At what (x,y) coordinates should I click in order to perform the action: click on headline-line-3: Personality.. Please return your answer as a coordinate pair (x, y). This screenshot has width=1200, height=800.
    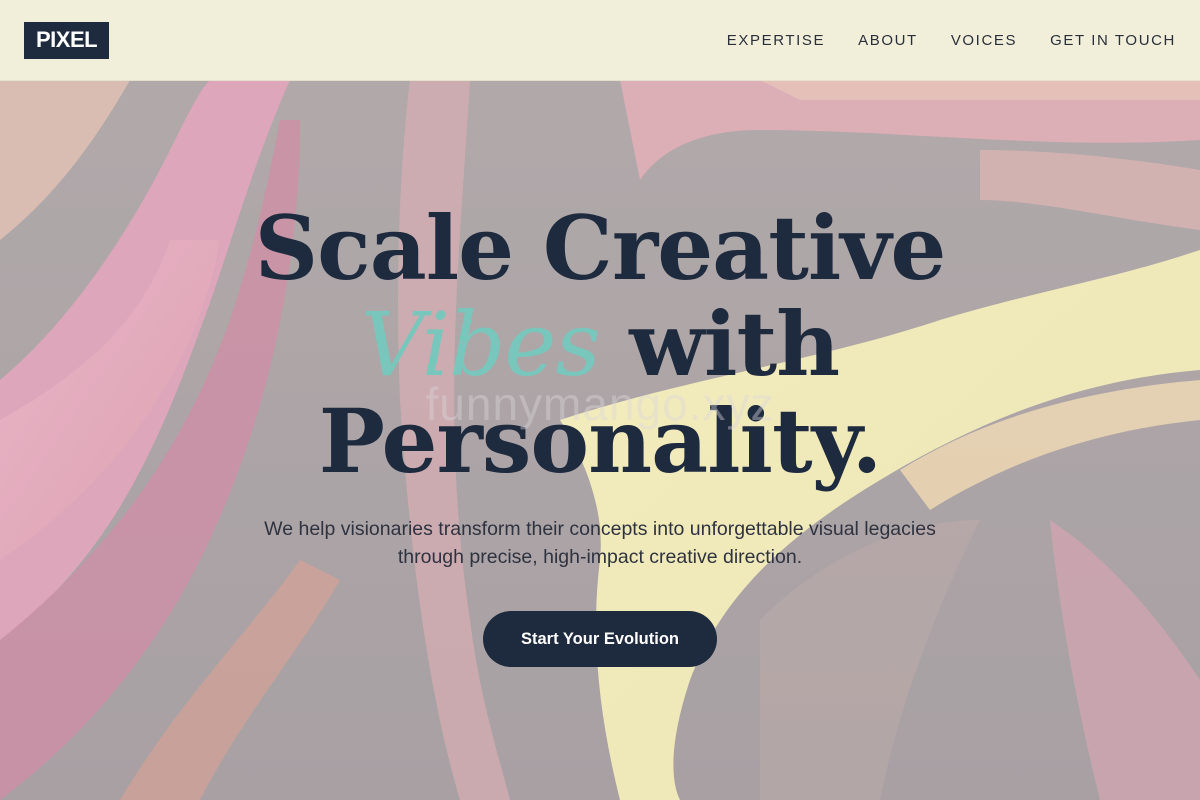
    Looking at the image, I should click on (600, 441).